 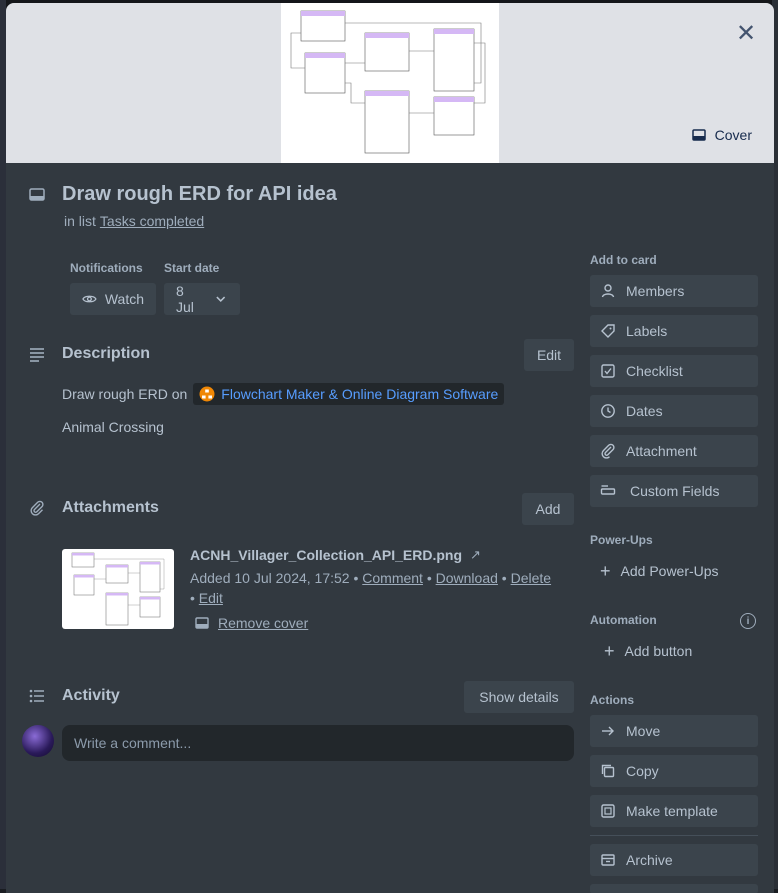 What do you see at coordinates (106, 353) in the screenshot?
I see `description-heading: Description` at bounding box center [106, 353].